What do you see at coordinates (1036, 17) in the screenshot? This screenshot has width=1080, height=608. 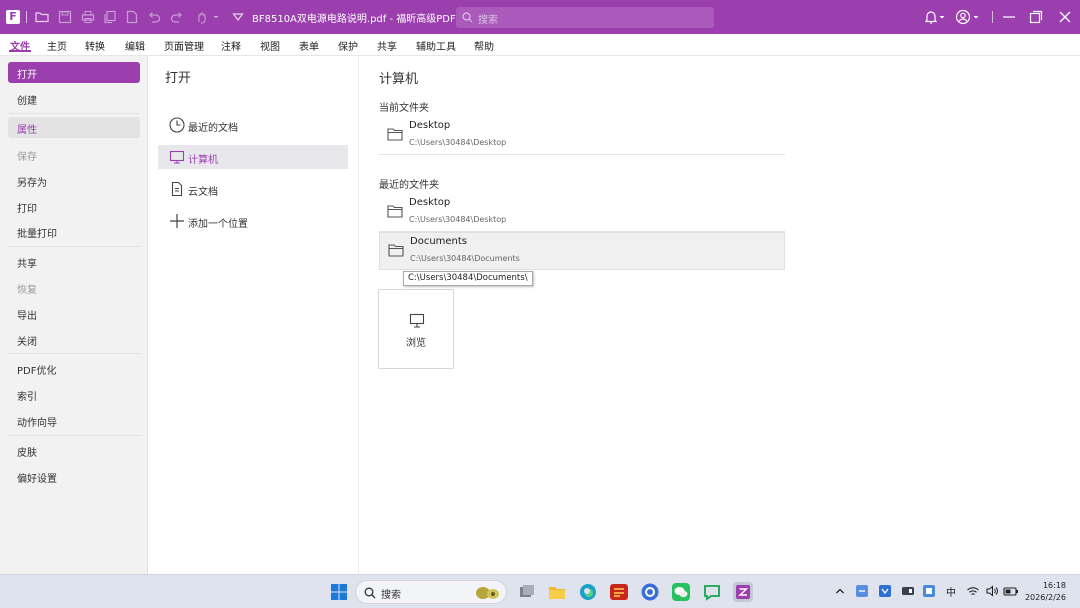 I see `restore-icon` at bounding box center [1036, 17].